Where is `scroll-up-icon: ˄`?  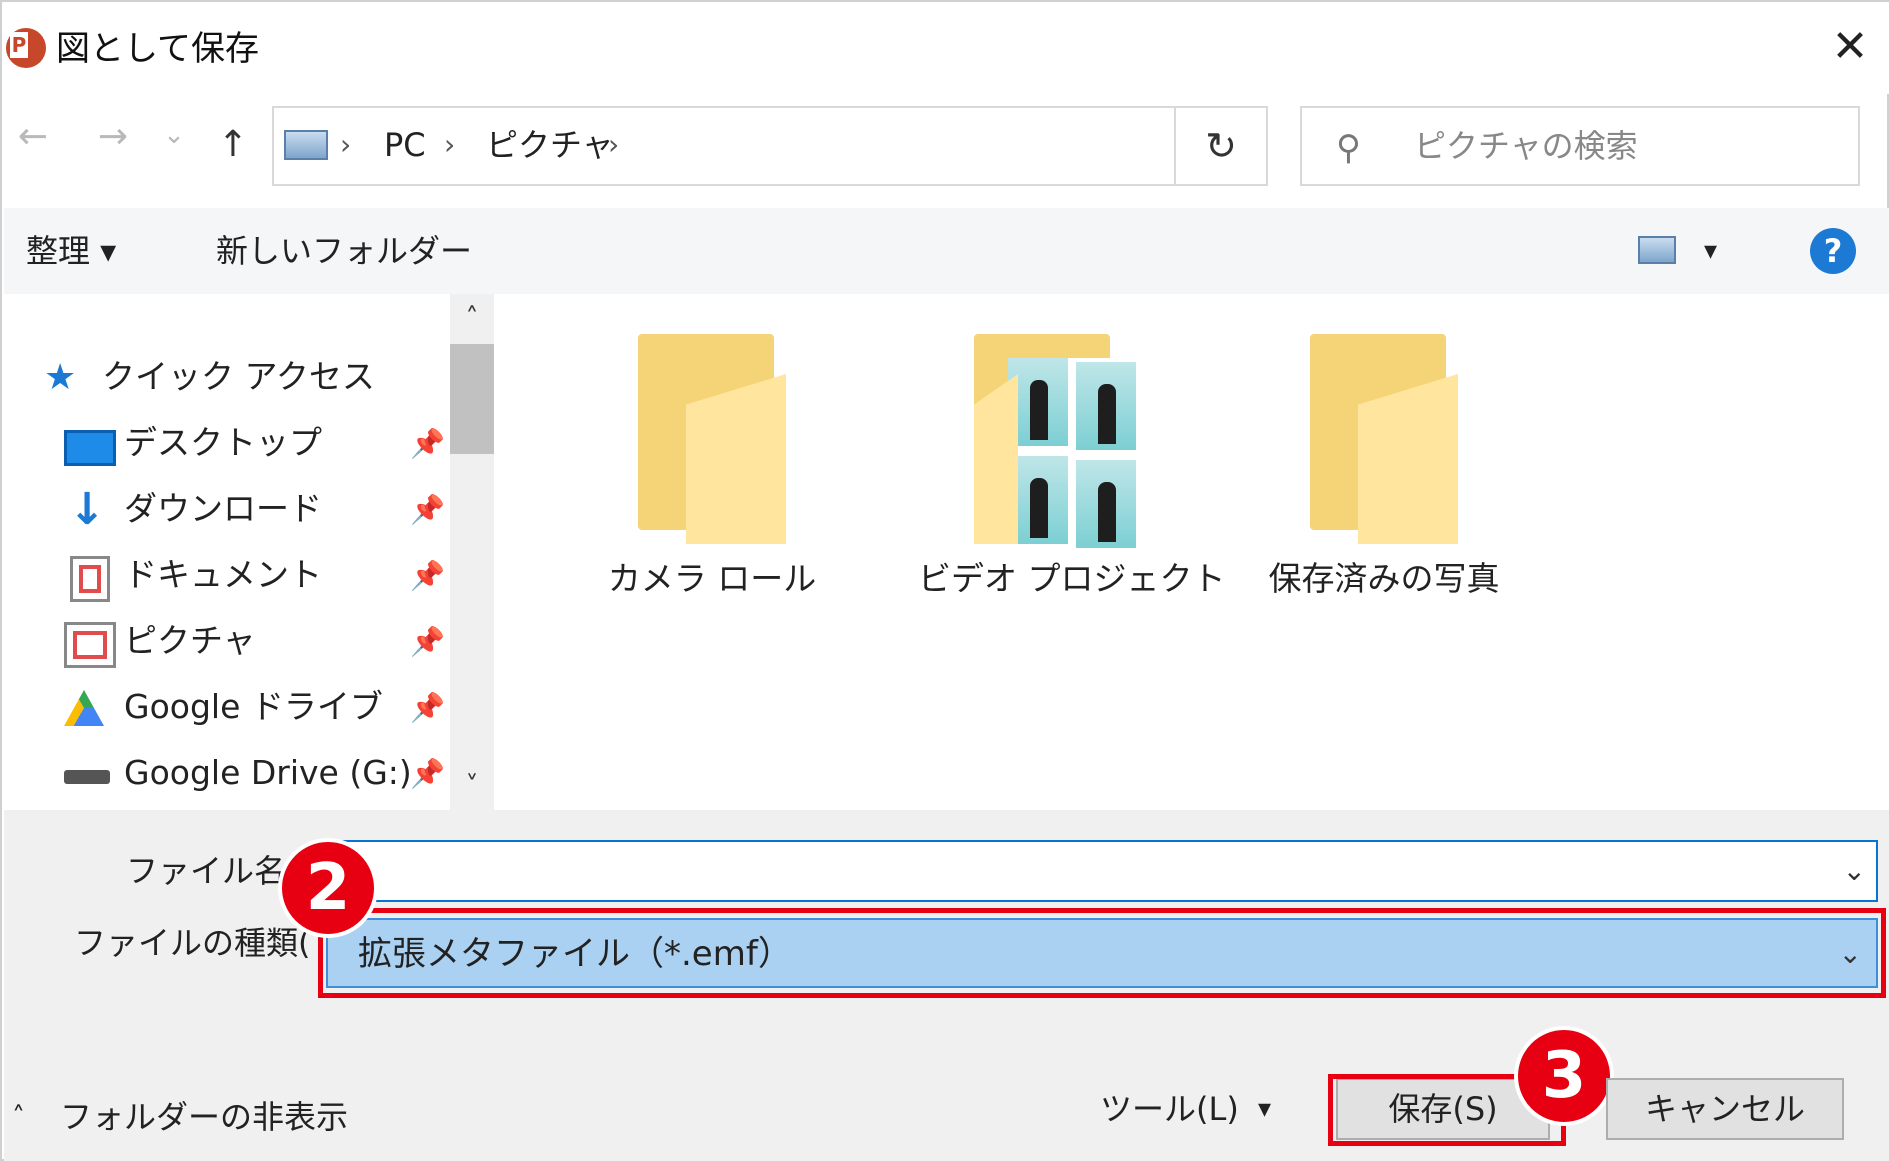
scroll-up-icon: ˄ is located at coordinates (472, 318).